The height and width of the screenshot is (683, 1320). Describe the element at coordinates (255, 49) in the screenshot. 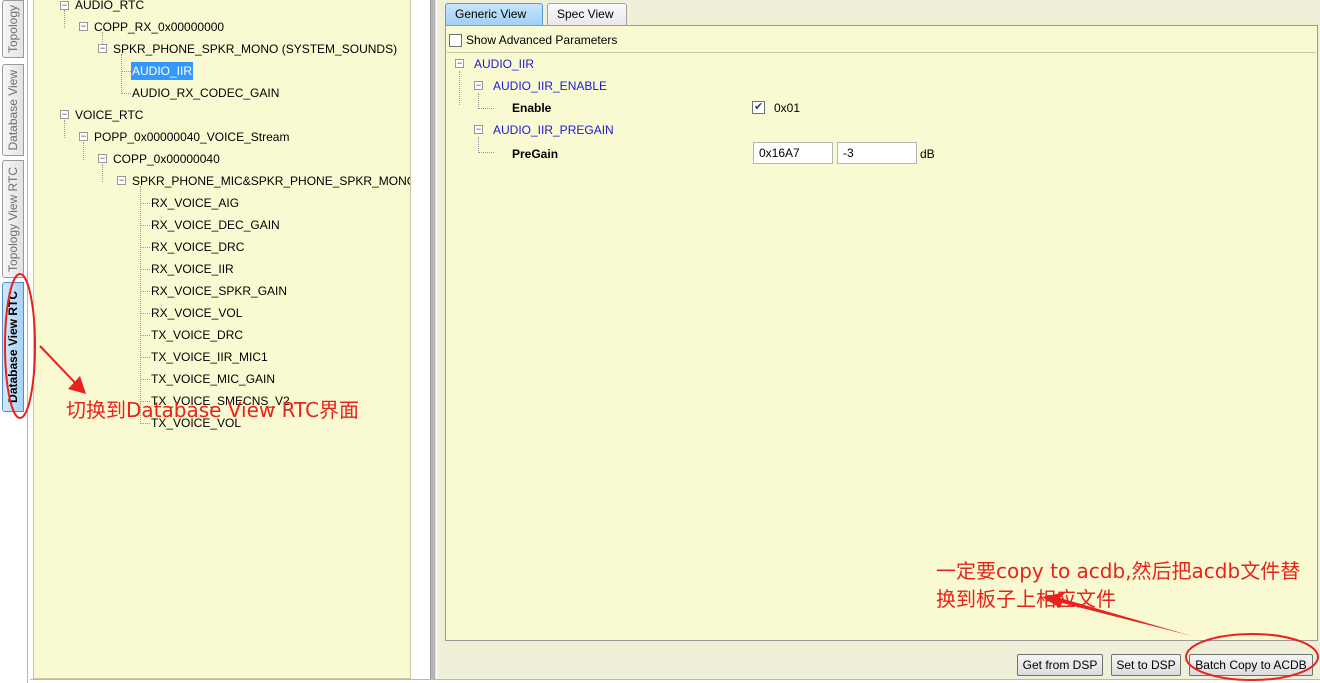

I see `tree-node-spkr-phone-spkr-mono: SPKR_PHONE_SPKR_MONO (SYSTEM_SOUNDS)` at that location.